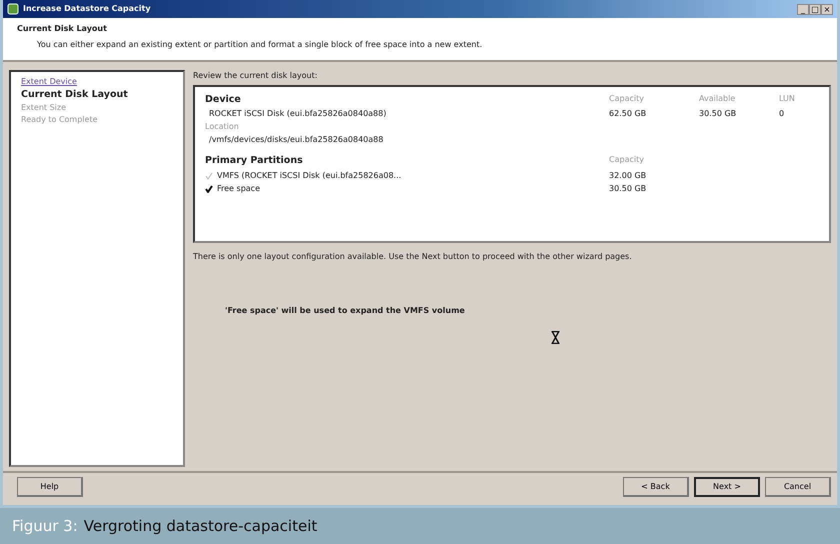 The image size is (840, 544). I want to click on device-name: ROCKET iSCSI Disk (eui.bfa25826a0840a88), so click(298, 114).